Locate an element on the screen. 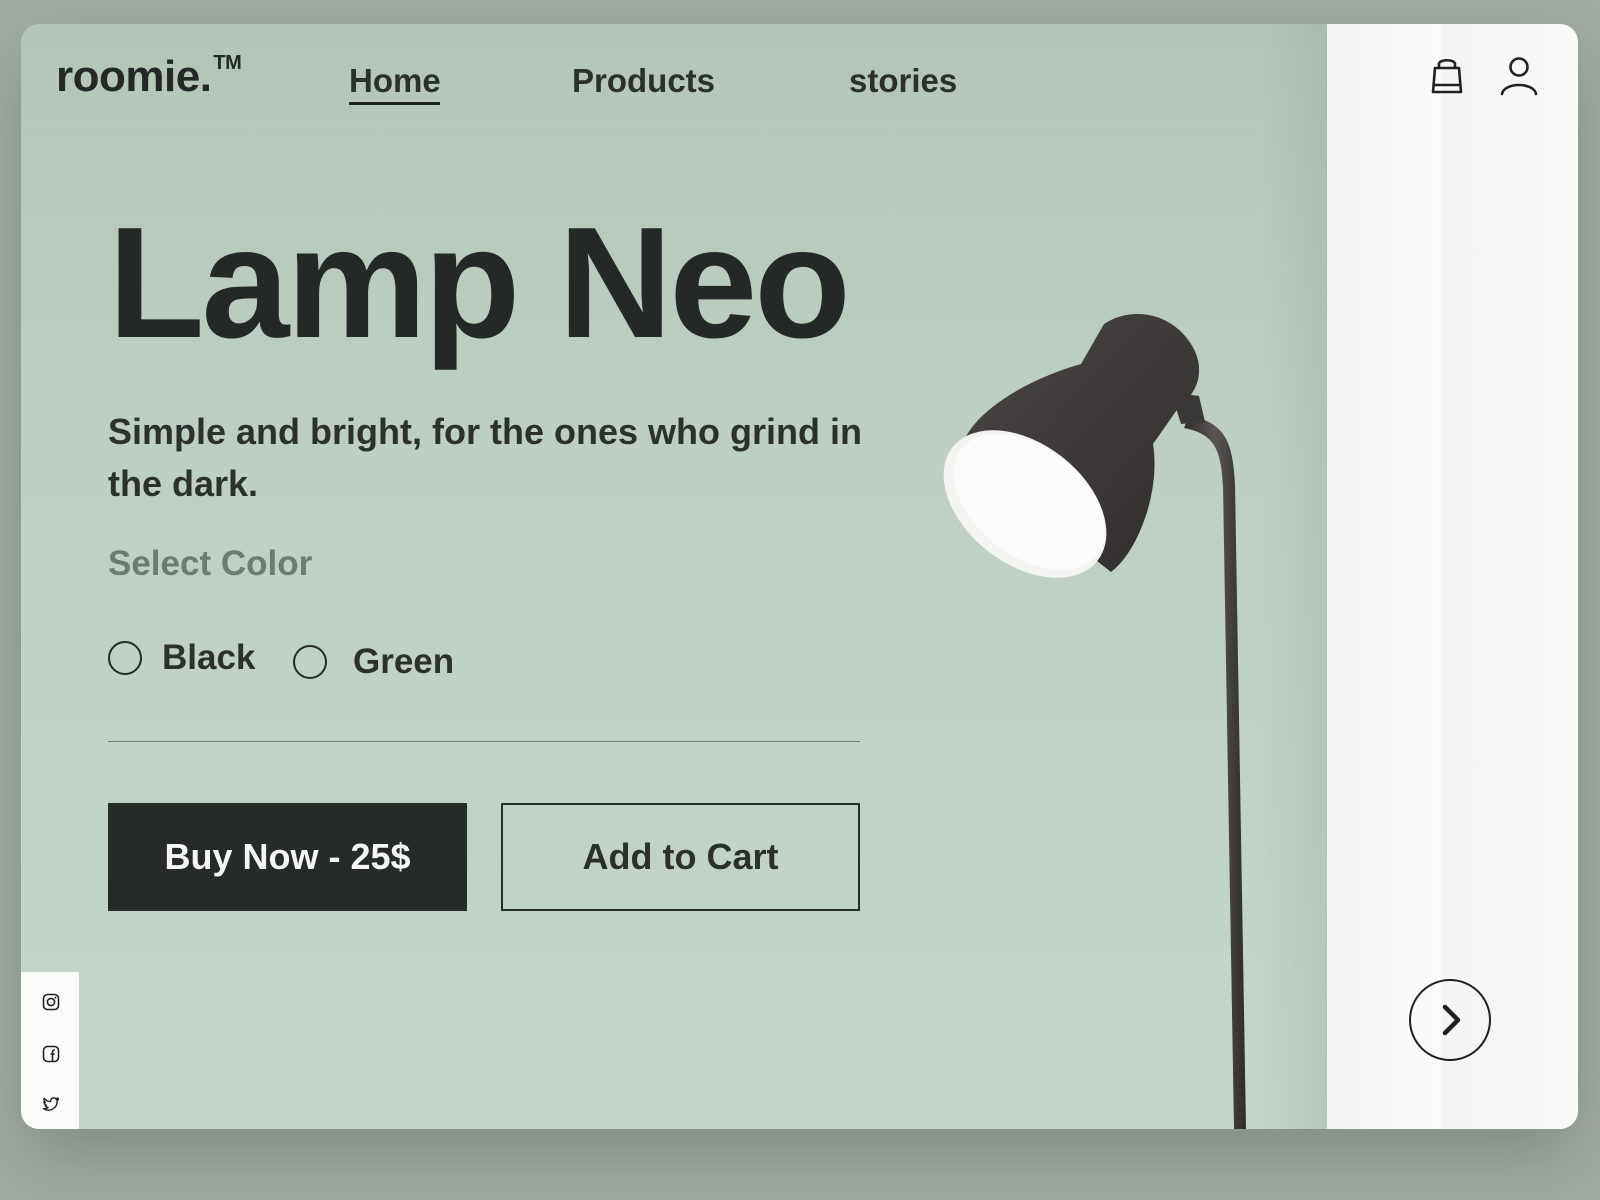 The image size is (1600, 1200). nav-active-underline is located at coordinates (394, 103).